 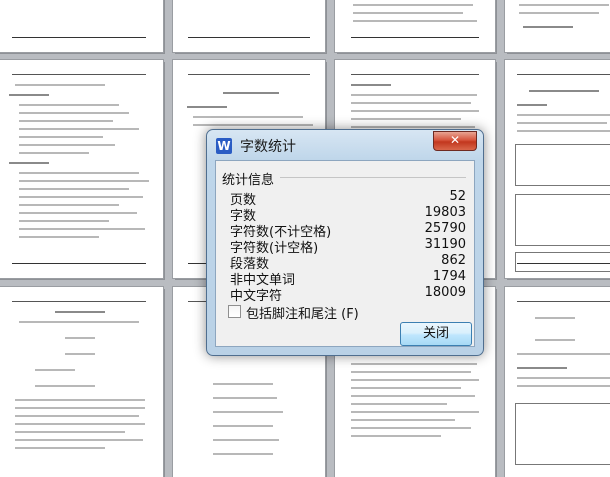 I want to click on stat-label: 中文字符, so click(x=256, y=296).